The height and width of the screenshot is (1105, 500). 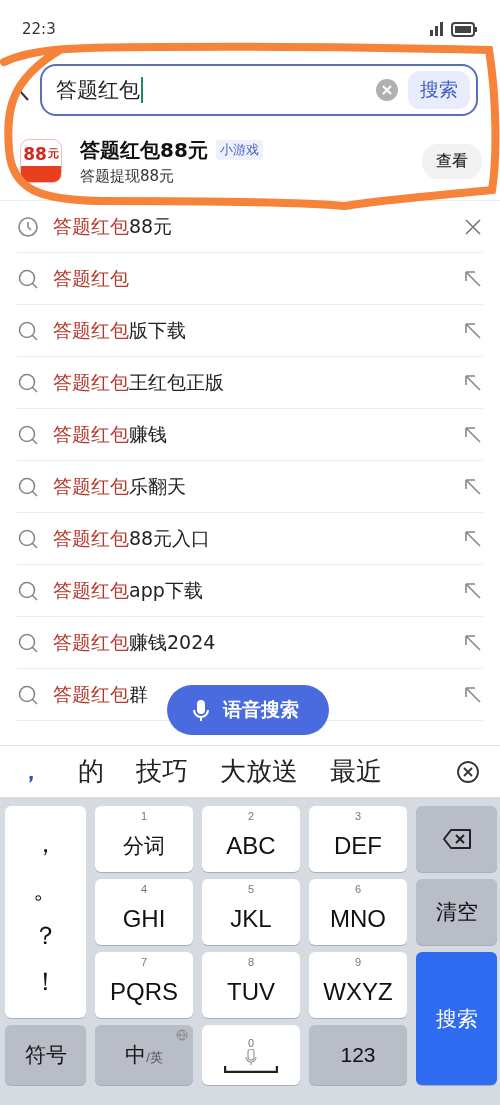 I want to click on function-key: 符号, so click(x=45, y=1055).